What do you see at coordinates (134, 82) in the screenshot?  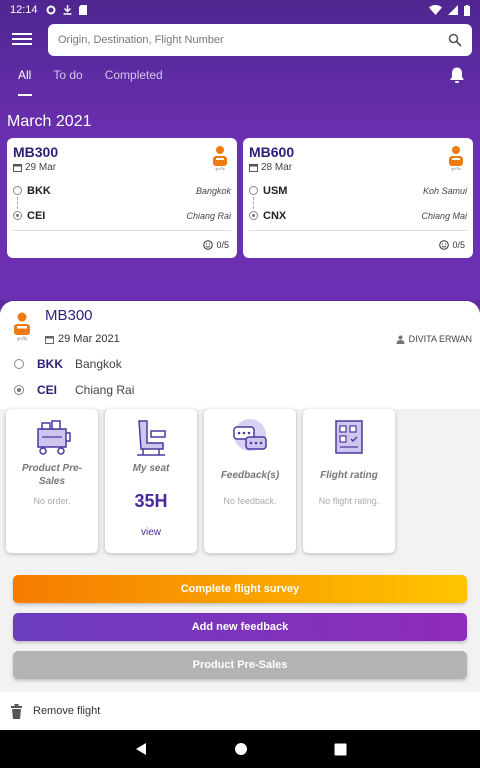 I see `tab-completed: Completed` at bounding box center [134, 82].